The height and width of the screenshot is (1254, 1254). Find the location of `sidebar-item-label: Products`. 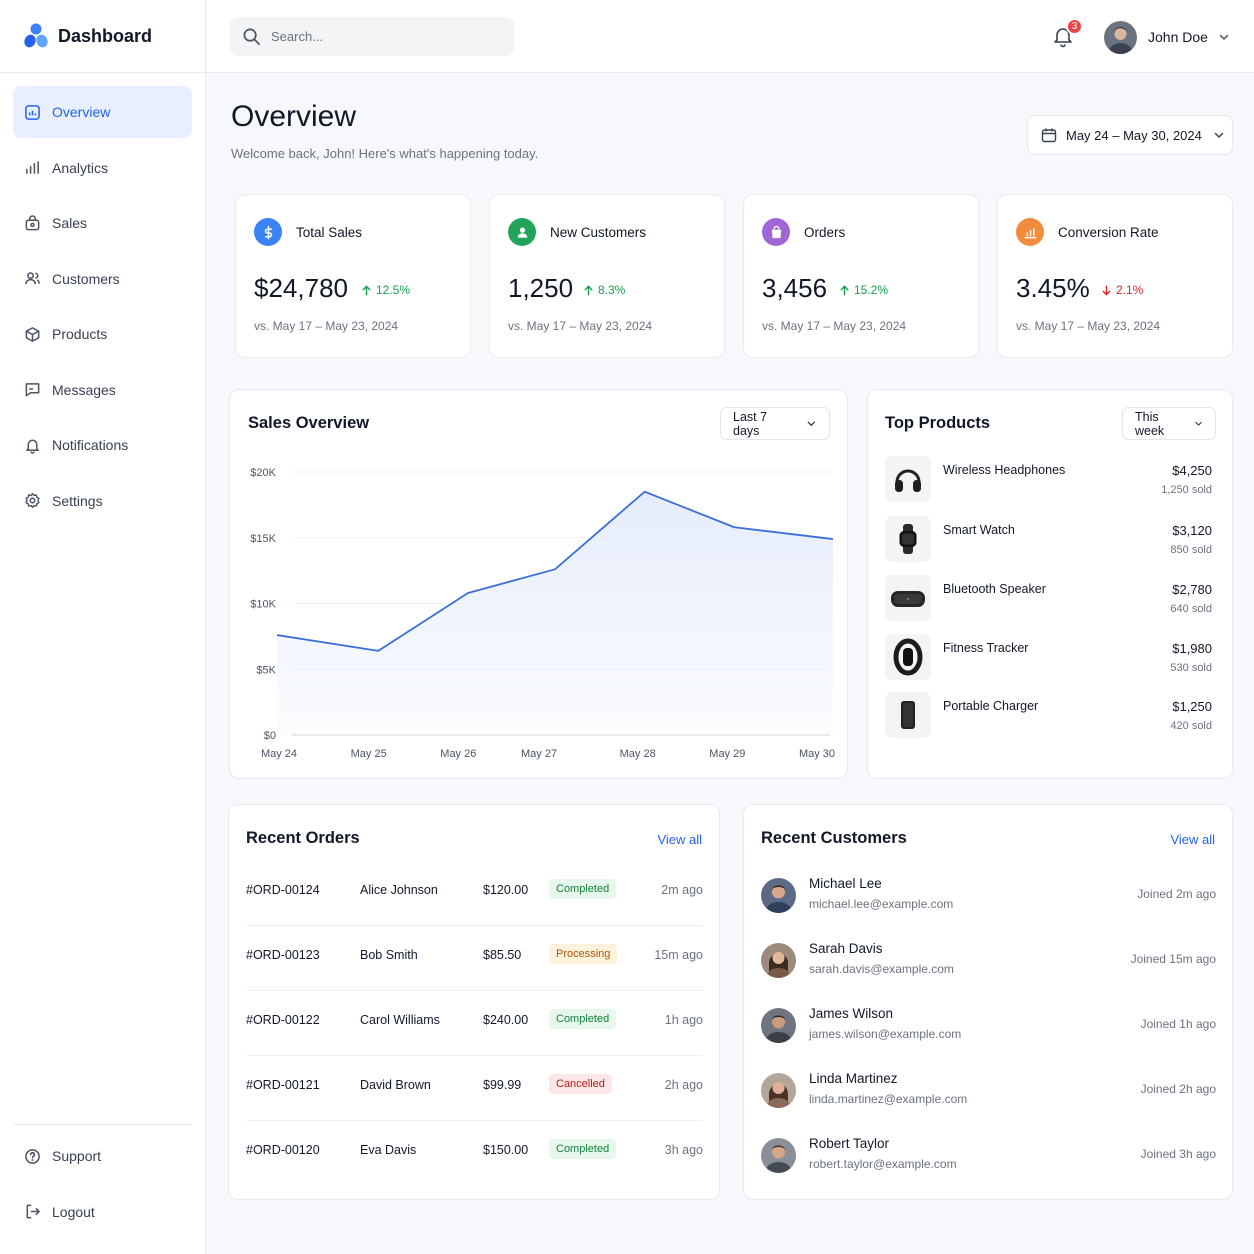

sidebar-item-label: Products is located at coordinates (80, 334).